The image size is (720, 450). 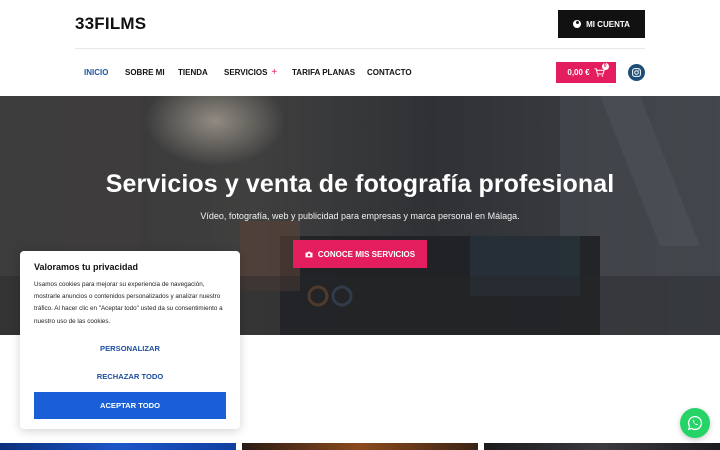 I want to click on cart-button: 0,00 € 0, so click(x=586, y=72).